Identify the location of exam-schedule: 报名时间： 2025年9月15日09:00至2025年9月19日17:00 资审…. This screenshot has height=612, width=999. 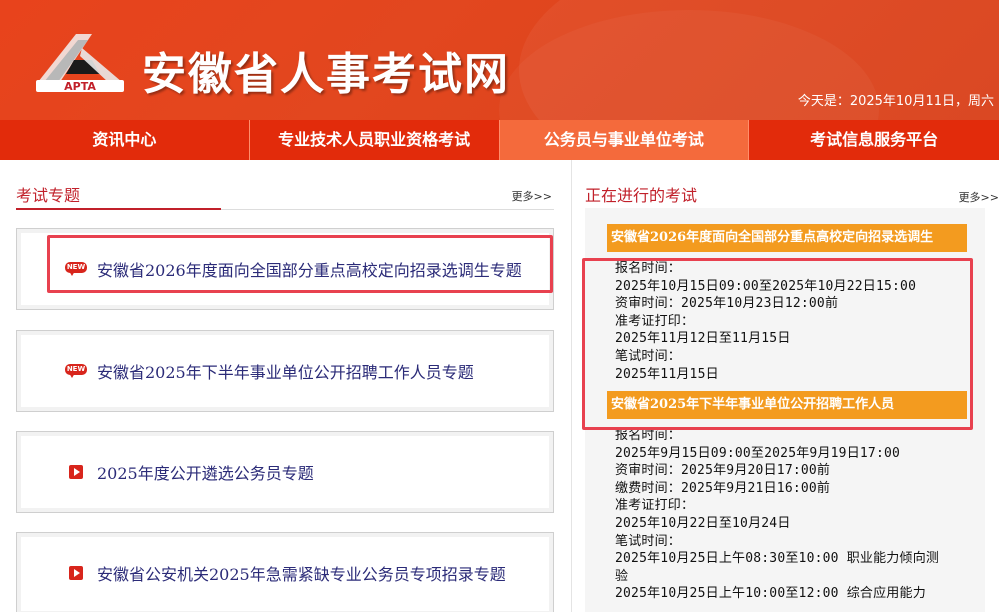
(787, 511).